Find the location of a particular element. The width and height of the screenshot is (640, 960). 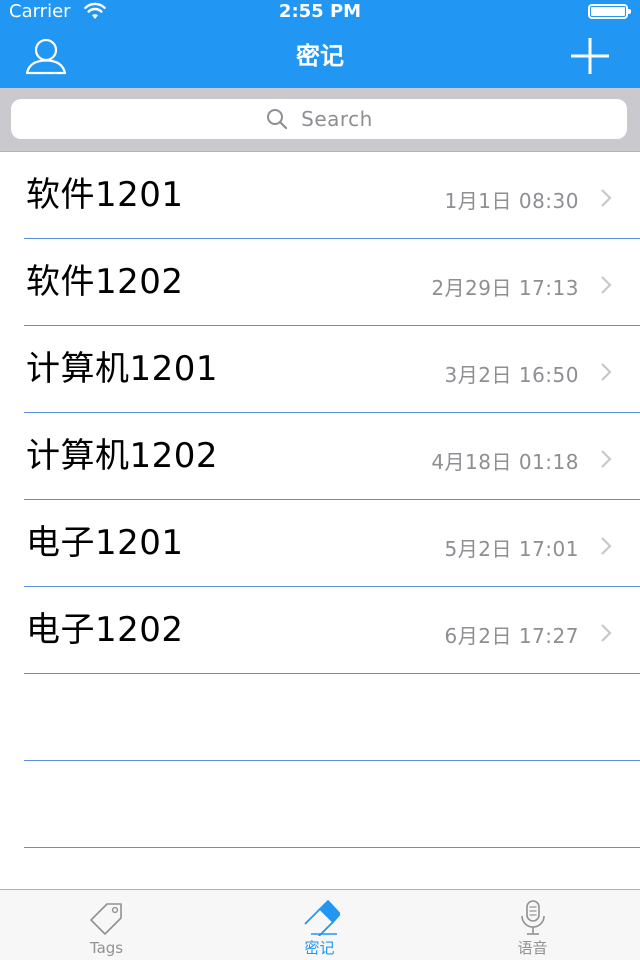

search-placeholder: Search is located at coordinates (337, 119).